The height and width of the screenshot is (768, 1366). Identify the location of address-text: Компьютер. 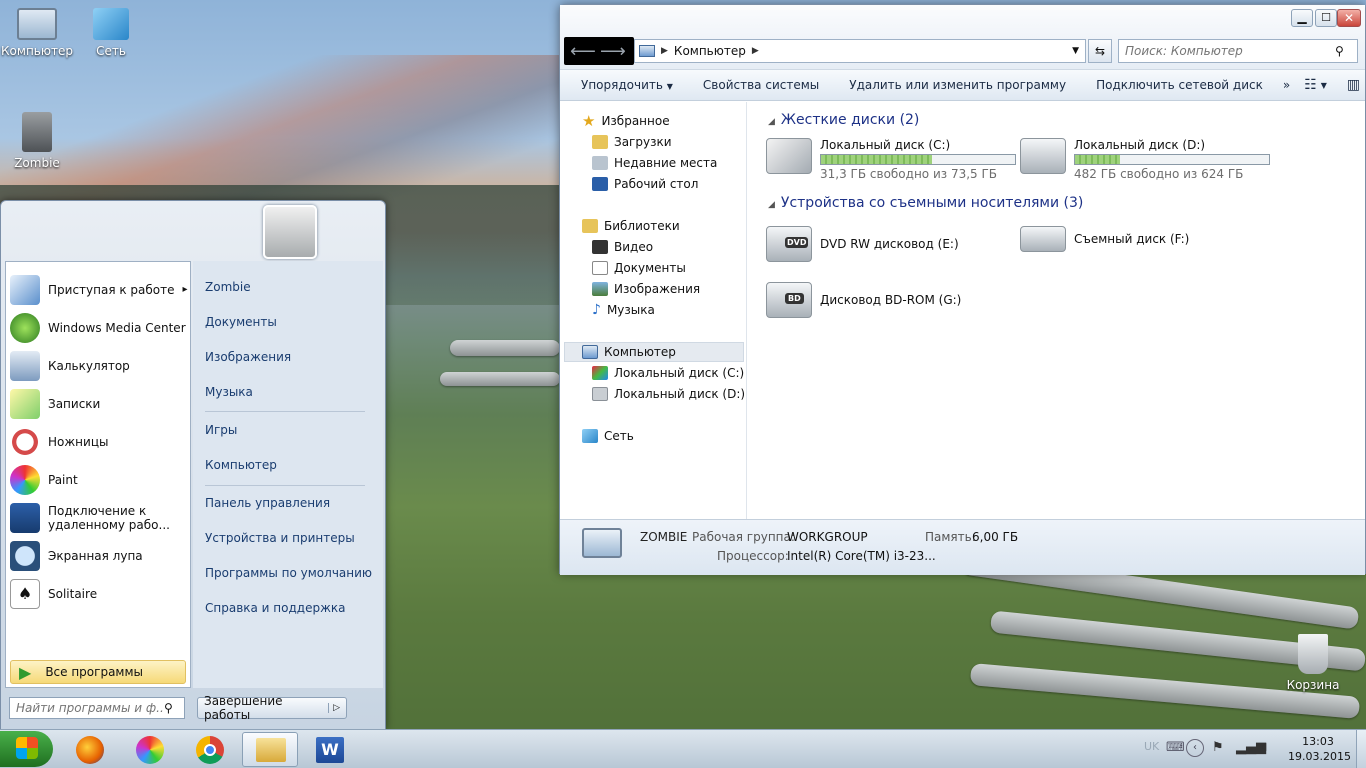
(710, 51).